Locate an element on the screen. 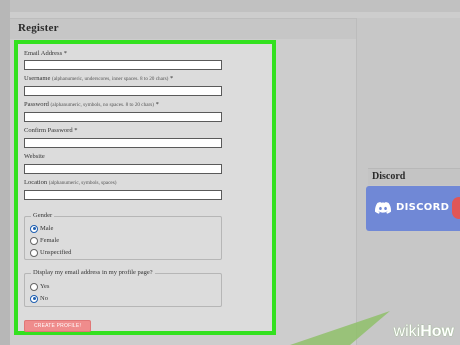 The image size is (460, 345). location-label-text: Location is located at coordinates (36, 182).